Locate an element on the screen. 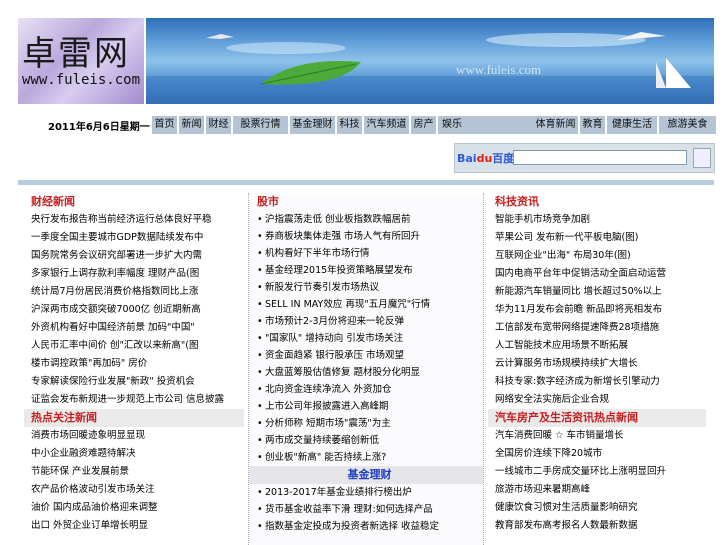 The height and width of the screenshot is (545, 727). news-link: • 两市成交量持续萎缩创新低 is located at coordinates (366, 440).